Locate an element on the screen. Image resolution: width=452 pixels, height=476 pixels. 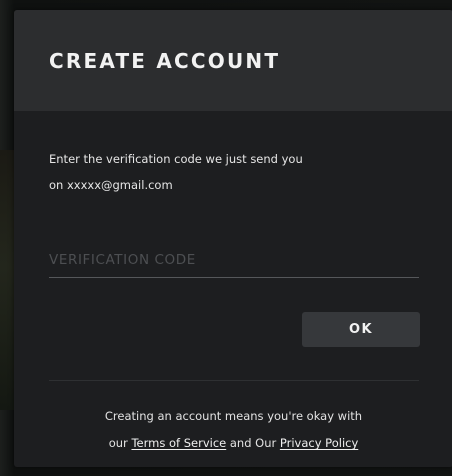
instruction-email-line: on xxxxx@gmail.com is located at coordinates (111, 185).